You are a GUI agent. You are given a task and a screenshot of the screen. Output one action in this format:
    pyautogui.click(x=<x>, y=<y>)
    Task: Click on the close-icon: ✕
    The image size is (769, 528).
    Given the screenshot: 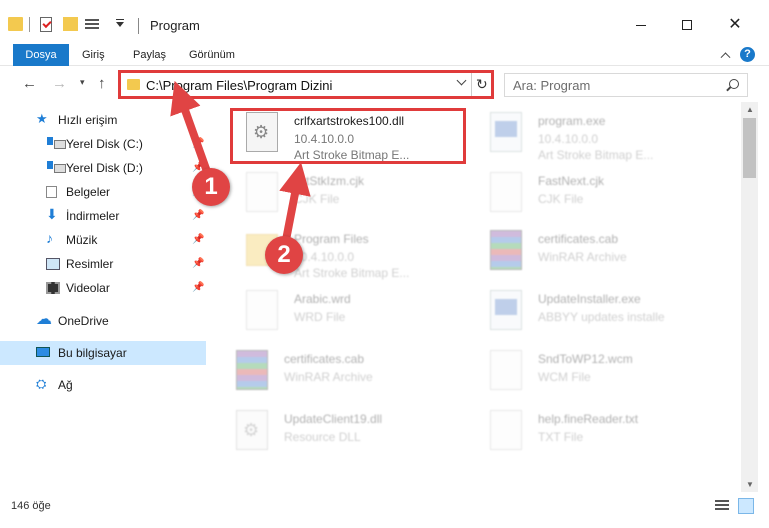 What is the action you would take?
    pyautogui.click(x=735, y=24)
    